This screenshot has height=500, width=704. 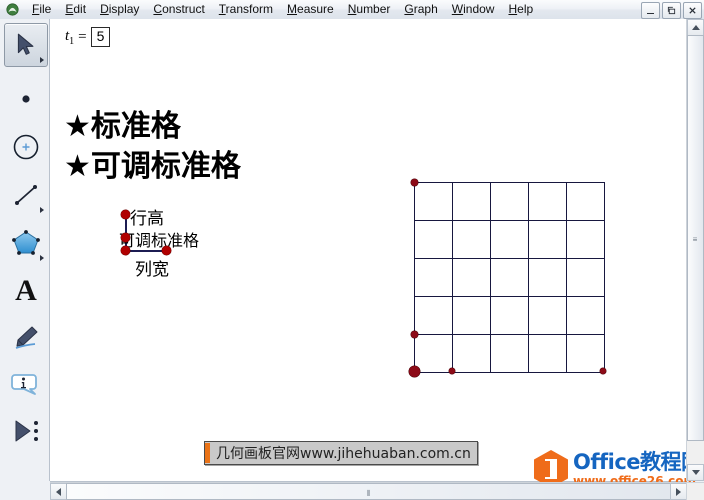 I want to click on grid-point-top-left, so click(x=414, y=182).